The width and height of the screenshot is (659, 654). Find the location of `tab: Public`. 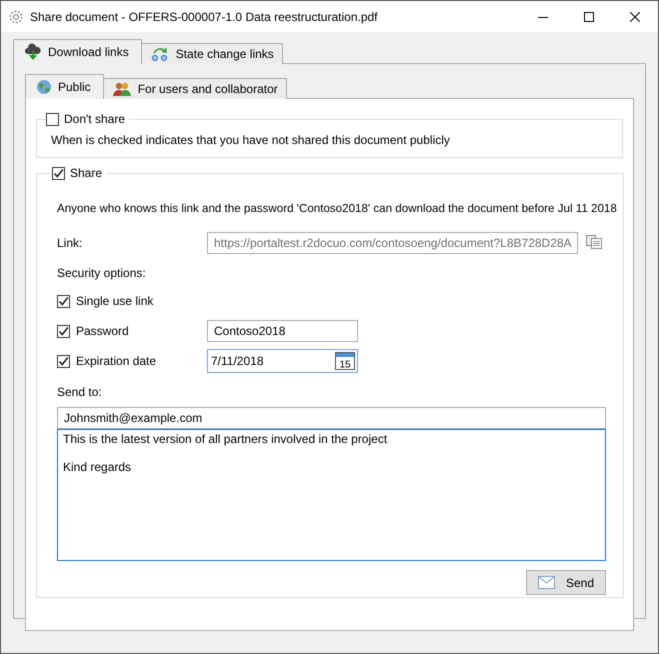

tab: Public is located at coordinates (64, 86).